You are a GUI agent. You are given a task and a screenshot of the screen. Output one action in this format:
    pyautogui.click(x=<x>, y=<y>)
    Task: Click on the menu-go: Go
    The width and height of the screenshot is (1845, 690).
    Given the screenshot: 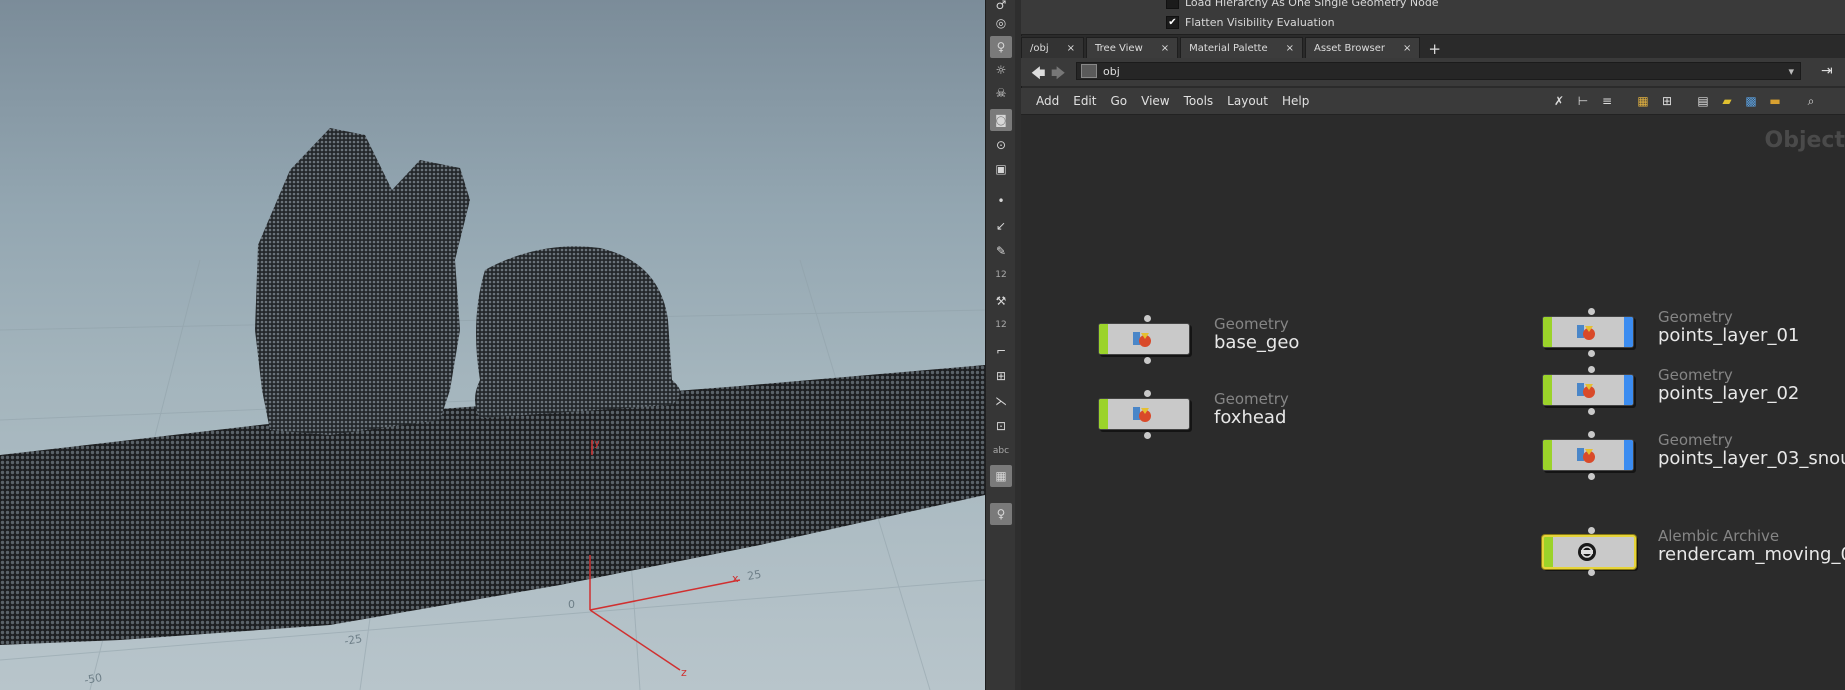 What is the action you would take?
    pyautogui.click(x=1118, y=101)
    